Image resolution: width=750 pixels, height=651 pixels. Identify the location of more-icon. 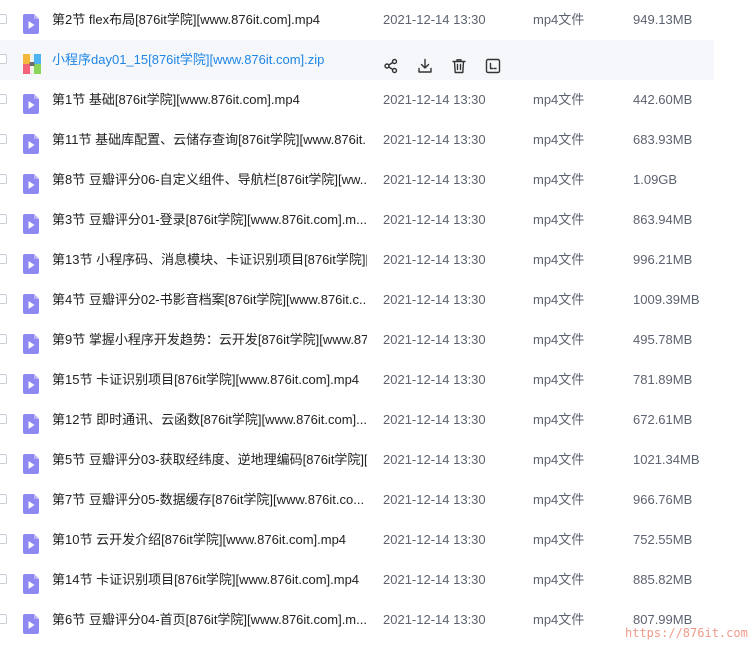
(493, 62).